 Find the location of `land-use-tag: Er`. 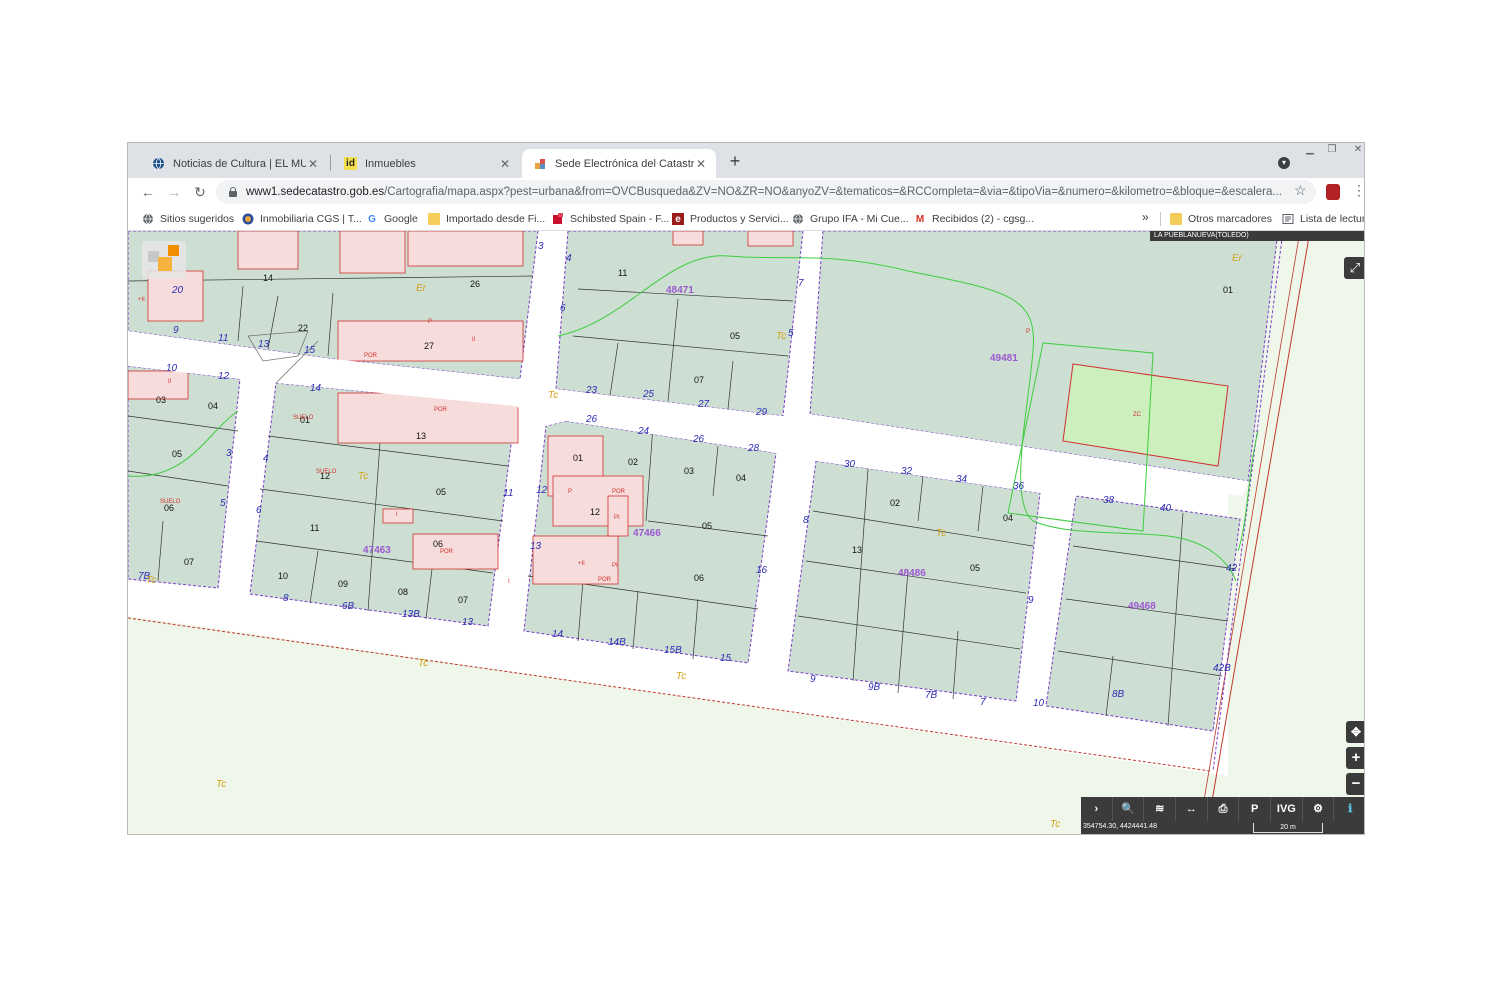

land-use-tag: Er is located at coordinates (1237, 258).